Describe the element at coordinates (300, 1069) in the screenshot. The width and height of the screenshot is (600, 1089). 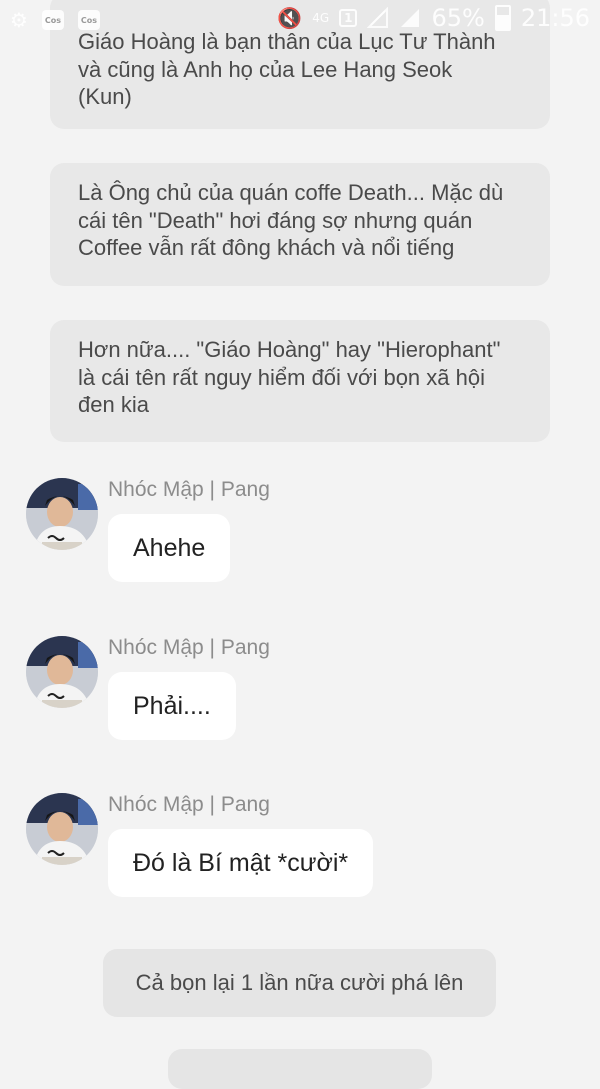
I see `partial-narration-block` at that location.